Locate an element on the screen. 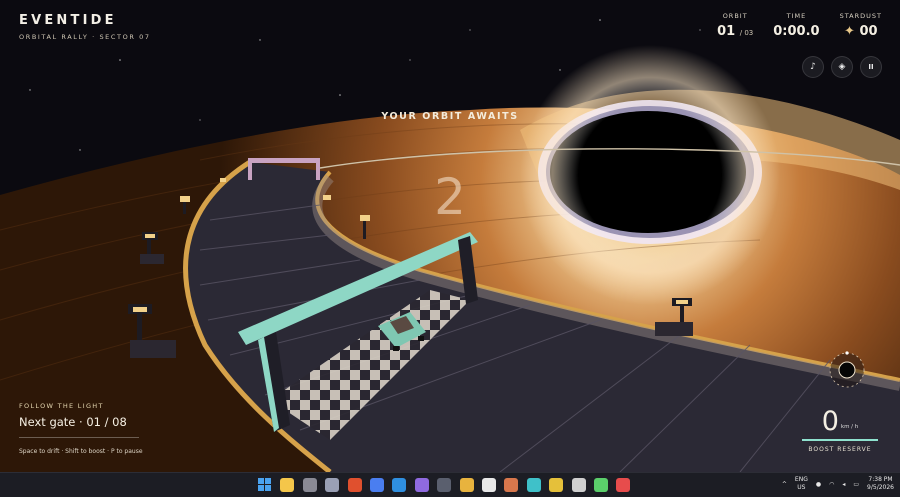 This screenshot has height=497, width=900. objective-divider is located at coordinates (79, 437).